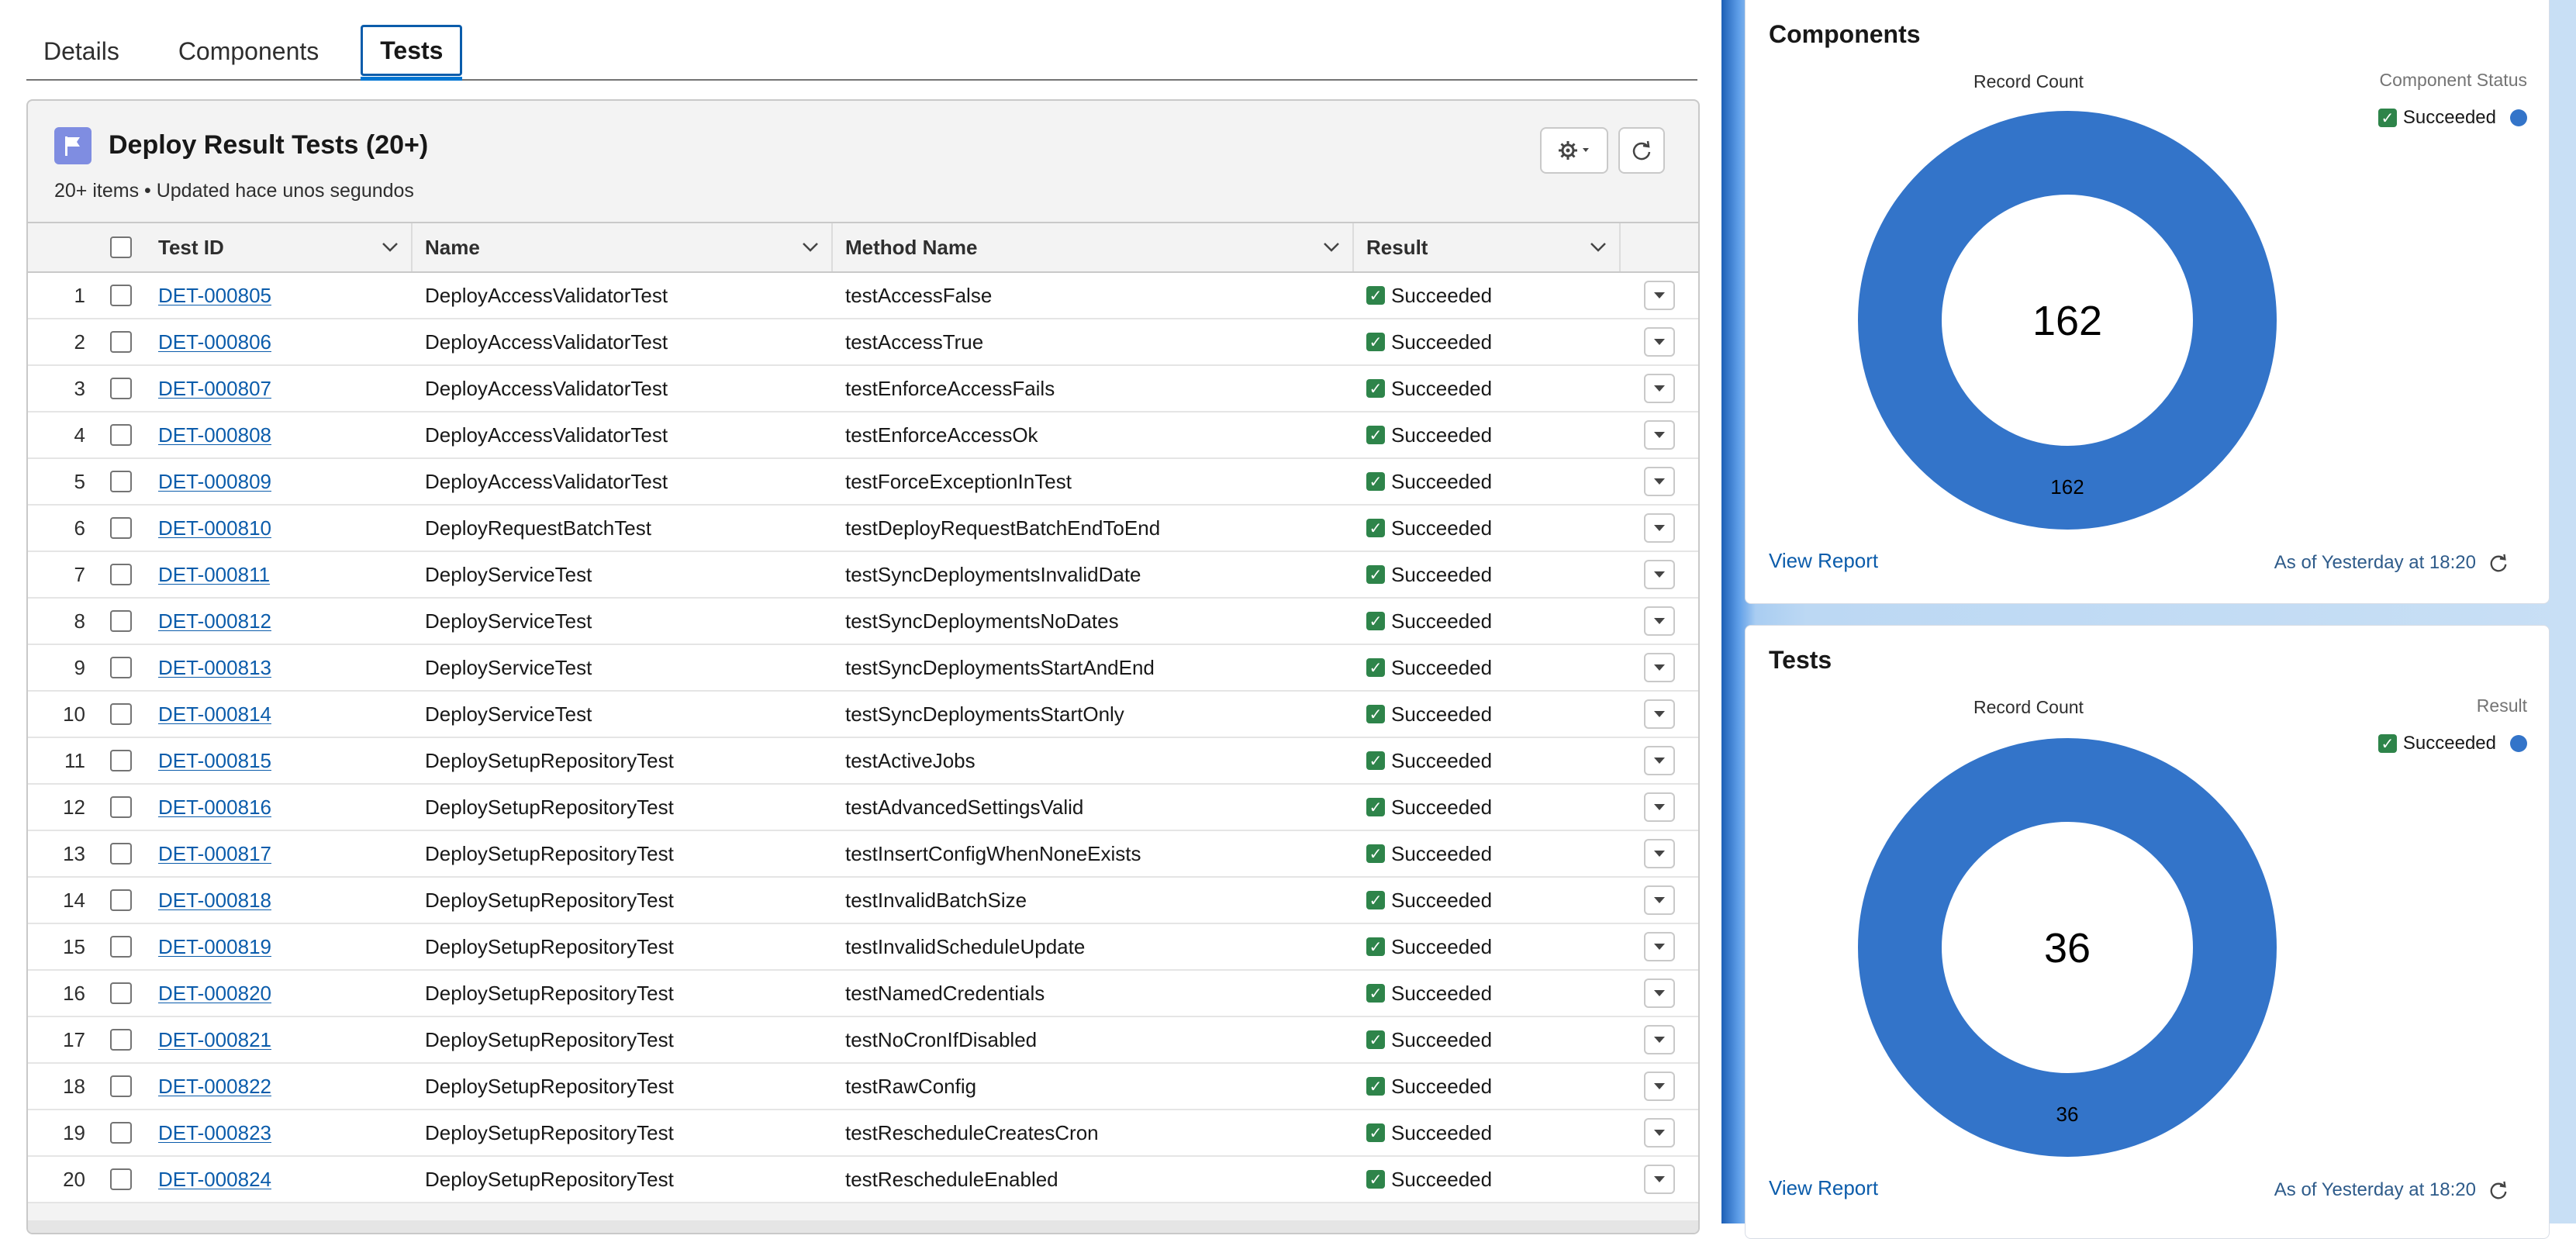 This screenshot has height=1239, width=2576. Describe the element at coordinates (215, 1087) in the screenshot. I see `test-id-link: DET-000822` at that location.